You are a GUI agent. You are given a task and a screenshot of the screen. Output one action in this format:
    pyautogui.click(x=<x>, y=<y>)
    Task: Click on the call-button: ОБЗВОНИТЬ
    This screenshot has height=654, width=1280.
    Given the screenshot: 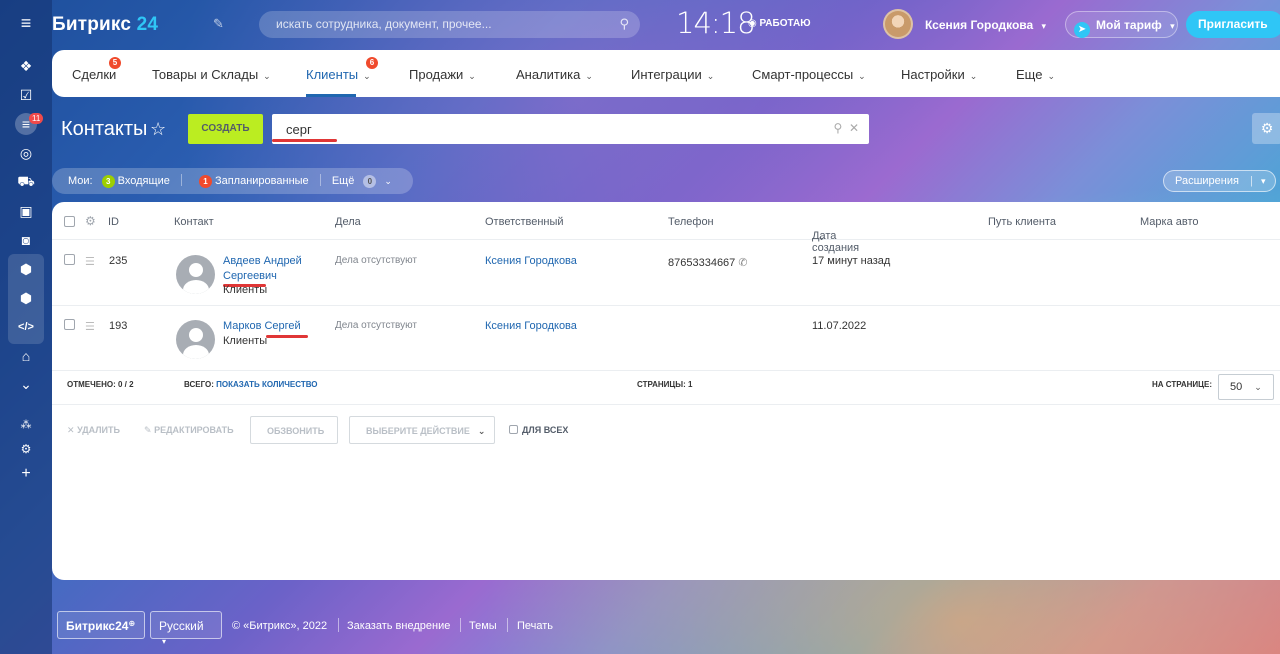 What is the action you would take?
    pyautogui.click(x=294, y=430)
    